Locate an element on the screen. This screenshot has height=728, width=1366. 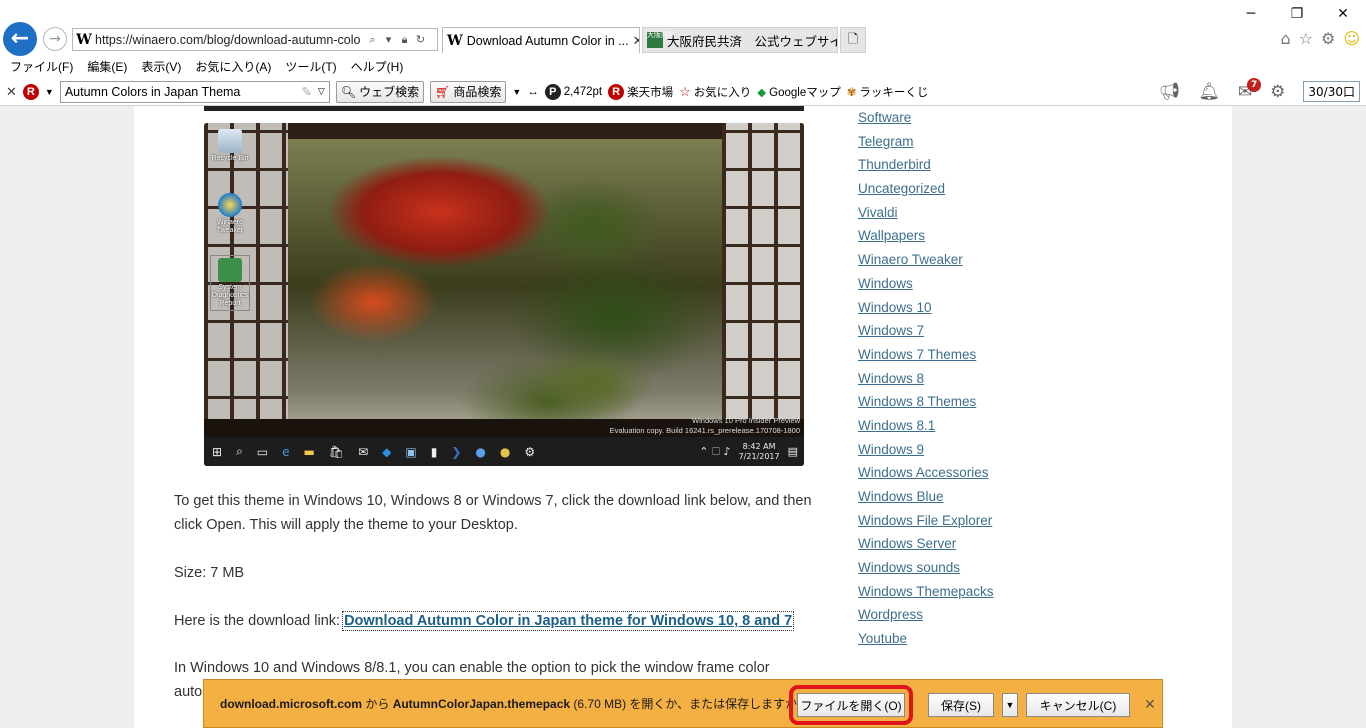
category-link: Wordpress is located at coordinates (988, 615).